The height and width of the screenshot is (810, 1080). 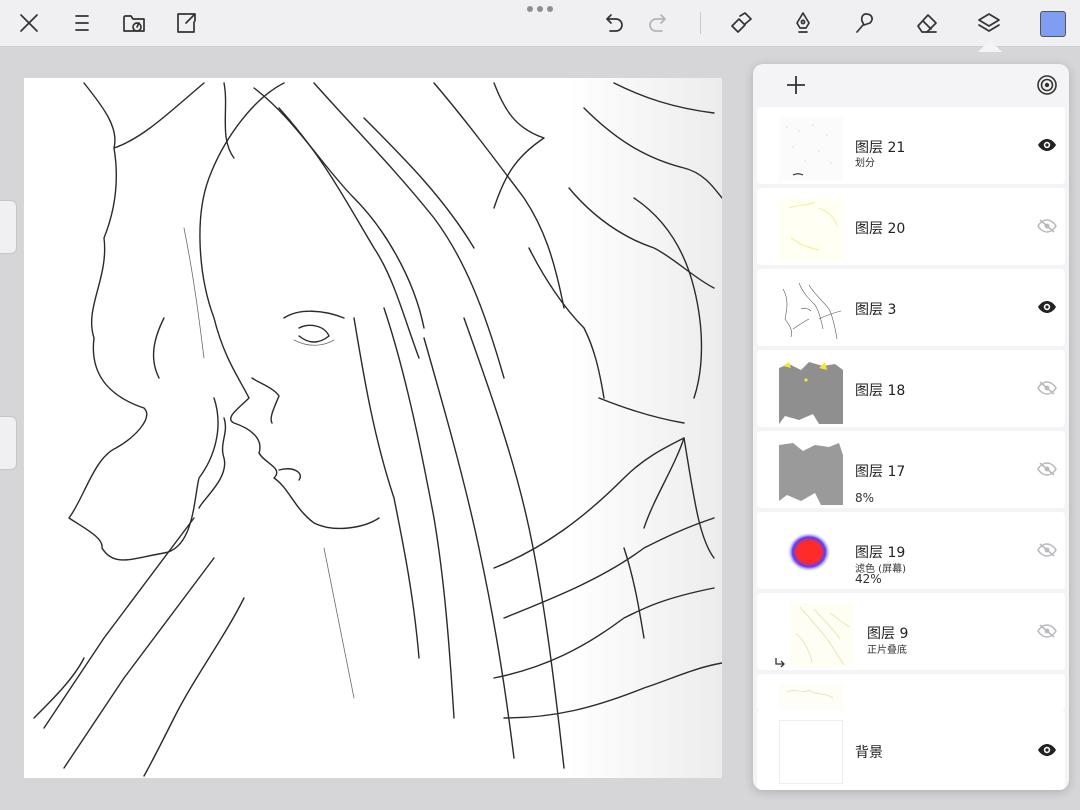 I want to click on layer-blend-mode: 正片叠底, so click(x=887, y=650).